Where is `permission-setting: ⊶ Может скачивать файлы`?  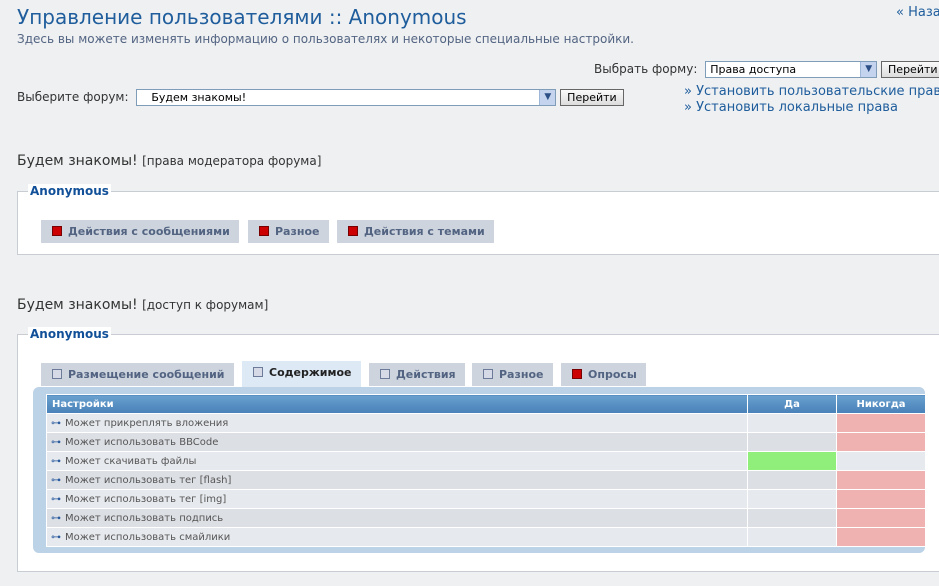
permission-setting: ⊶ Может скачивать файлы is located at coordinates (397, 461).